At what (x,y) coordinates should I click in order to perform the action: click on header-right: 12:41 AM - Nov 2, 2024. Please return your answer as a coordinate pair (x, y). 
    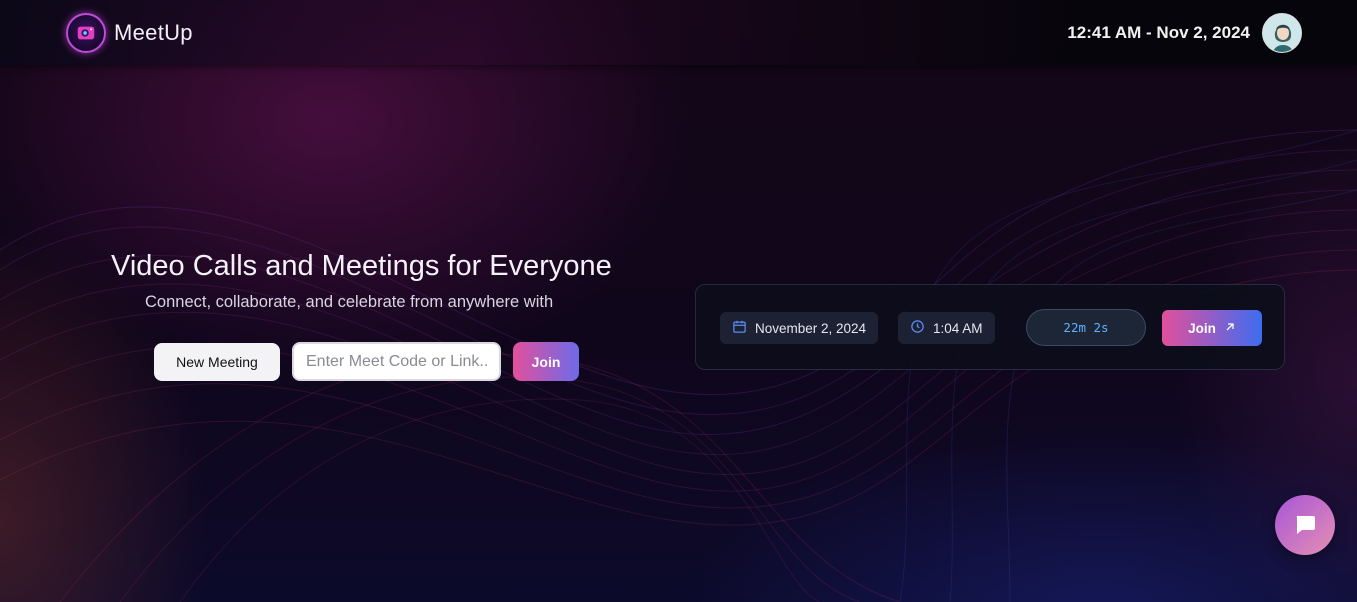
    Looking at the image, I should click on (1184, 32).